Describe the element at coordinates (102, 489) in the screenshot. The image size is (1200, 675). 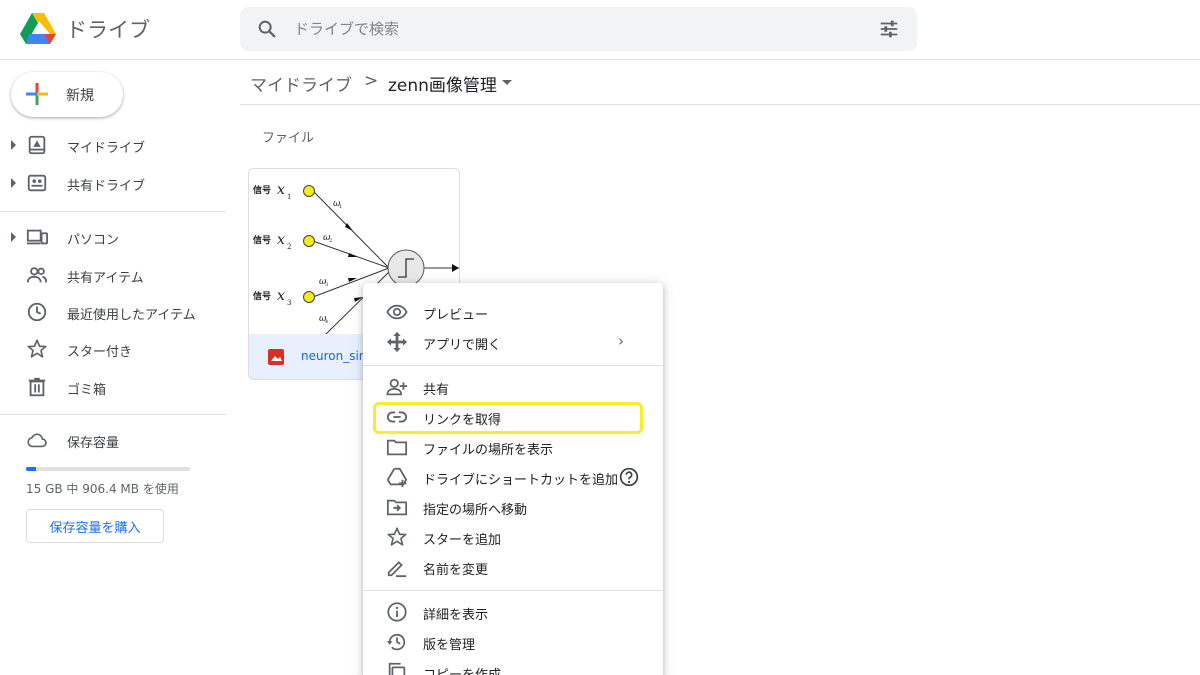
I see `storage-usage-text: 15 GB 中 906.4 MB を使用` at that location.